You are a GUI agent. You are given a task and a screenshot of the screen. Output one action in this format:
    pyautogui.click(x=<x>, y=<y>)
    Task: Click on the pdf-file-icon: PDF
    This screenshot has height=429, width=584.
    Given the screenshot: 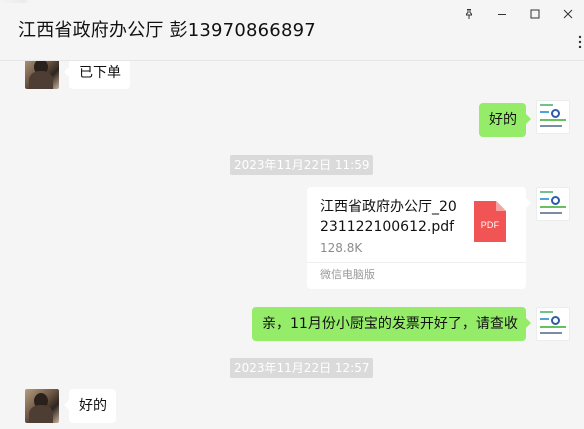 What is the action you would take?
    pyautogui.click(x=490, y=221)
    